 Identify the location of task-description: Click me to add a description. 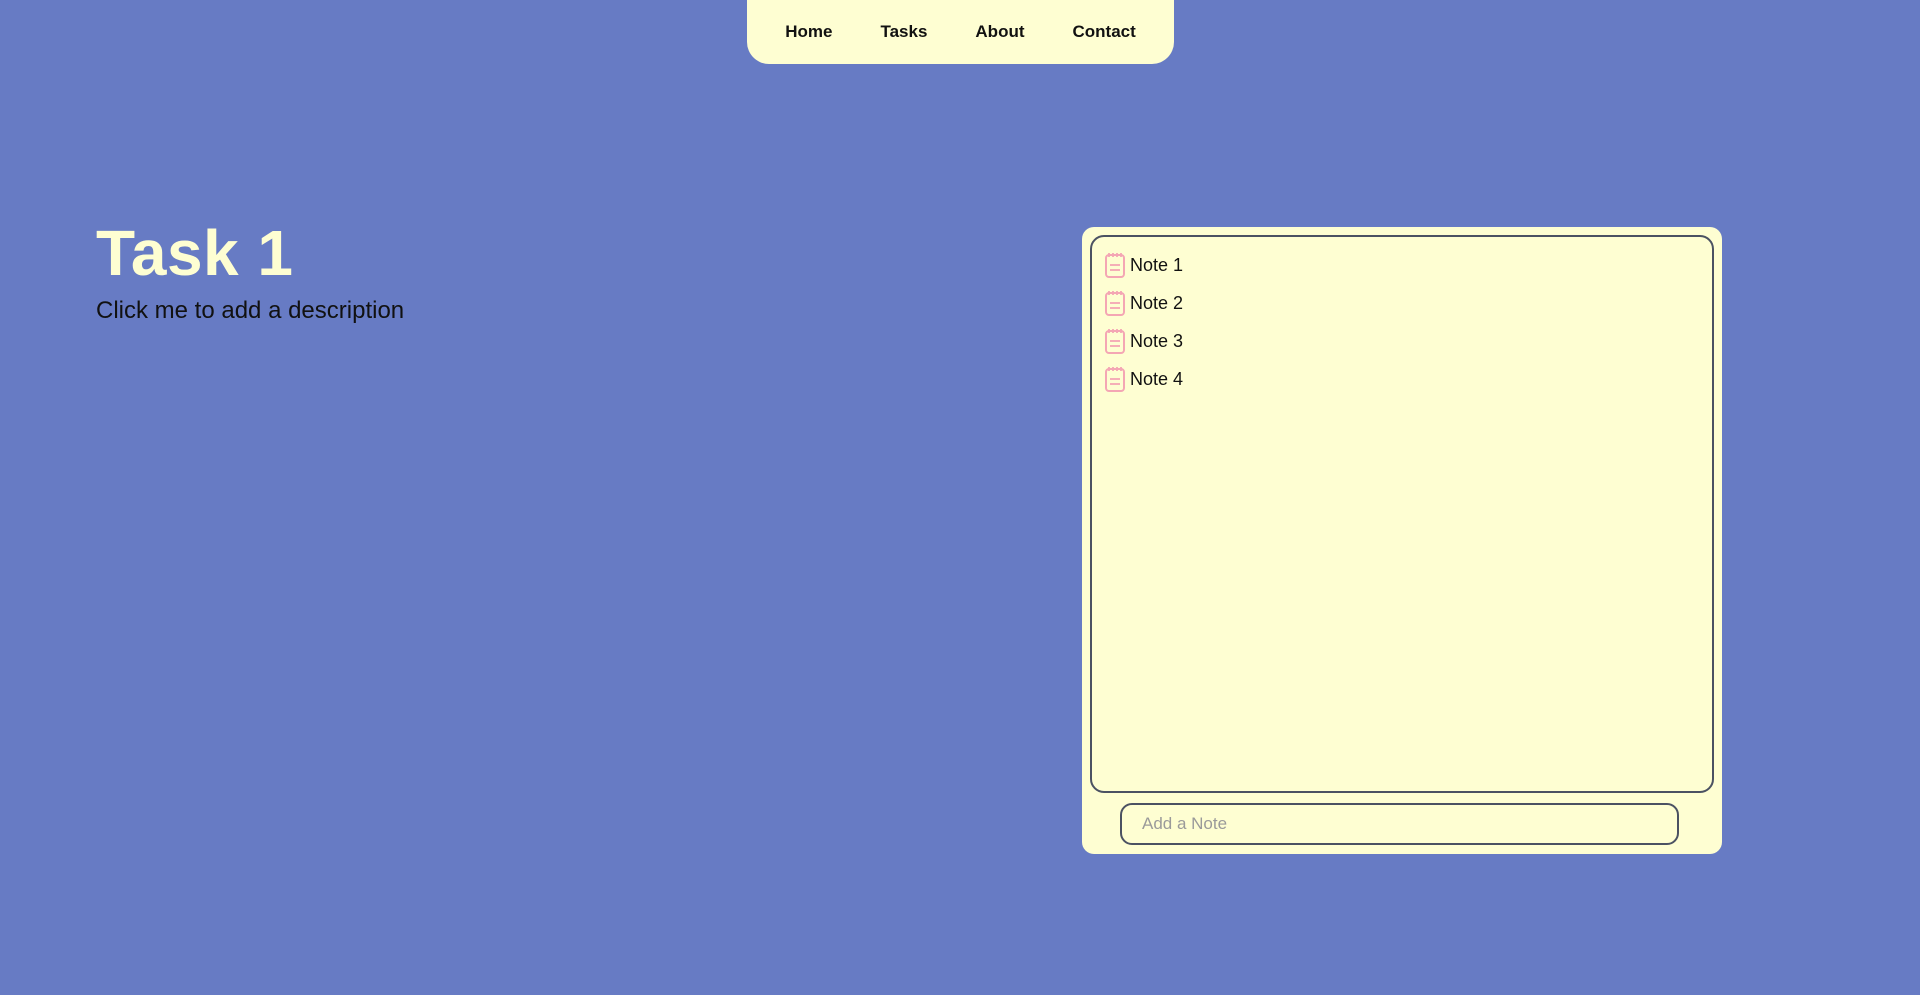
(250, 311).